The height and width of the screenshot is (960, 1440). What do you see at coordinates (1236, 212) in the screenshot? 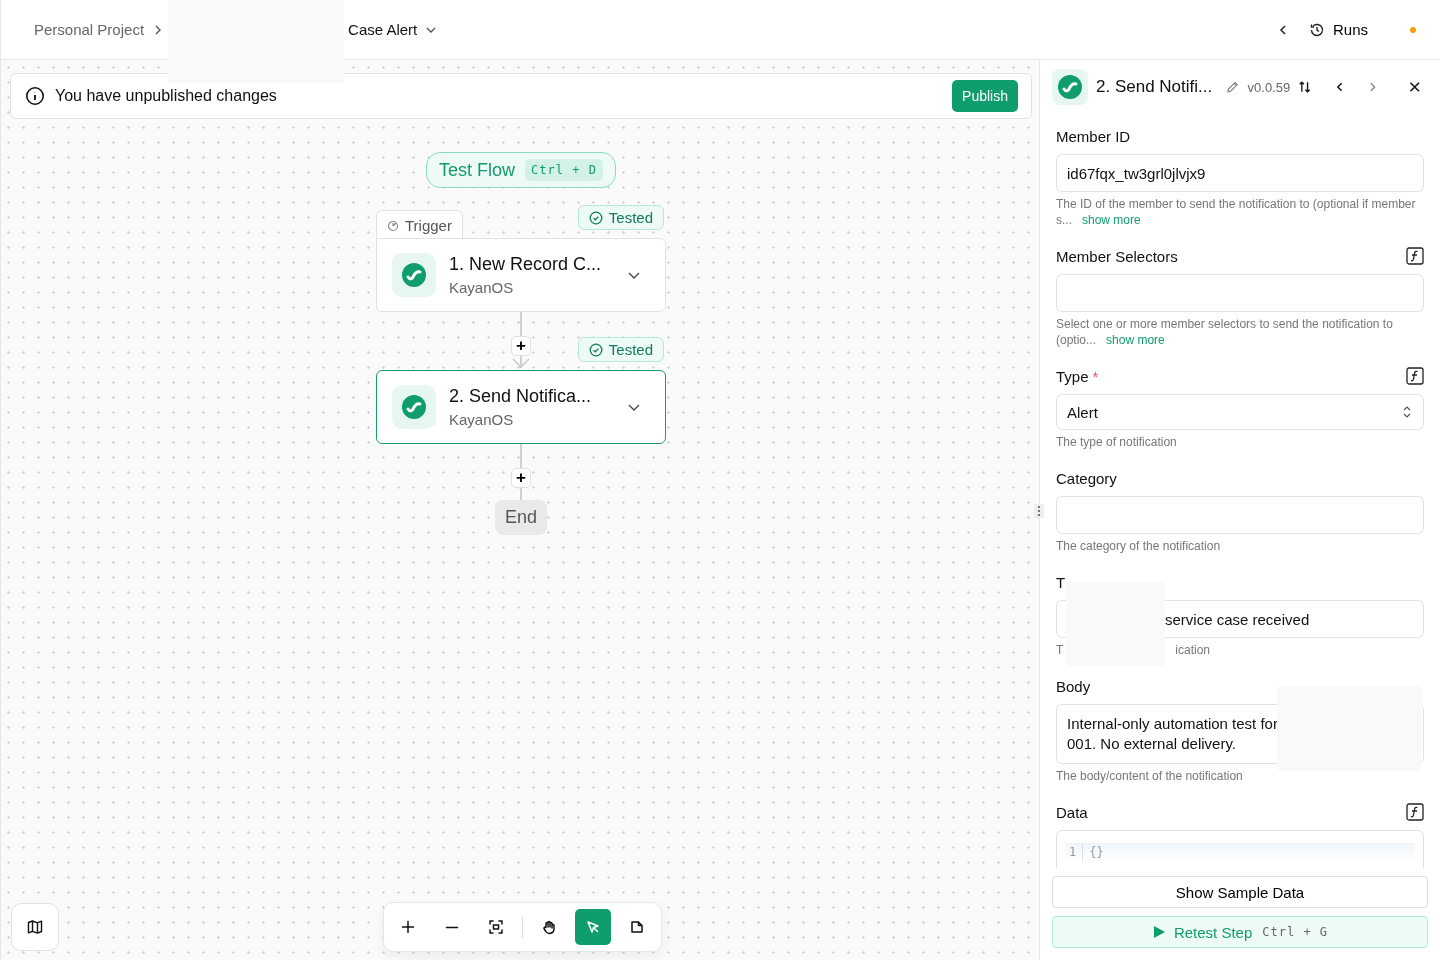
I see `field-help: The ID of the member to send the notification to (optional if member s... show more` at bounding box center [1236, 212].